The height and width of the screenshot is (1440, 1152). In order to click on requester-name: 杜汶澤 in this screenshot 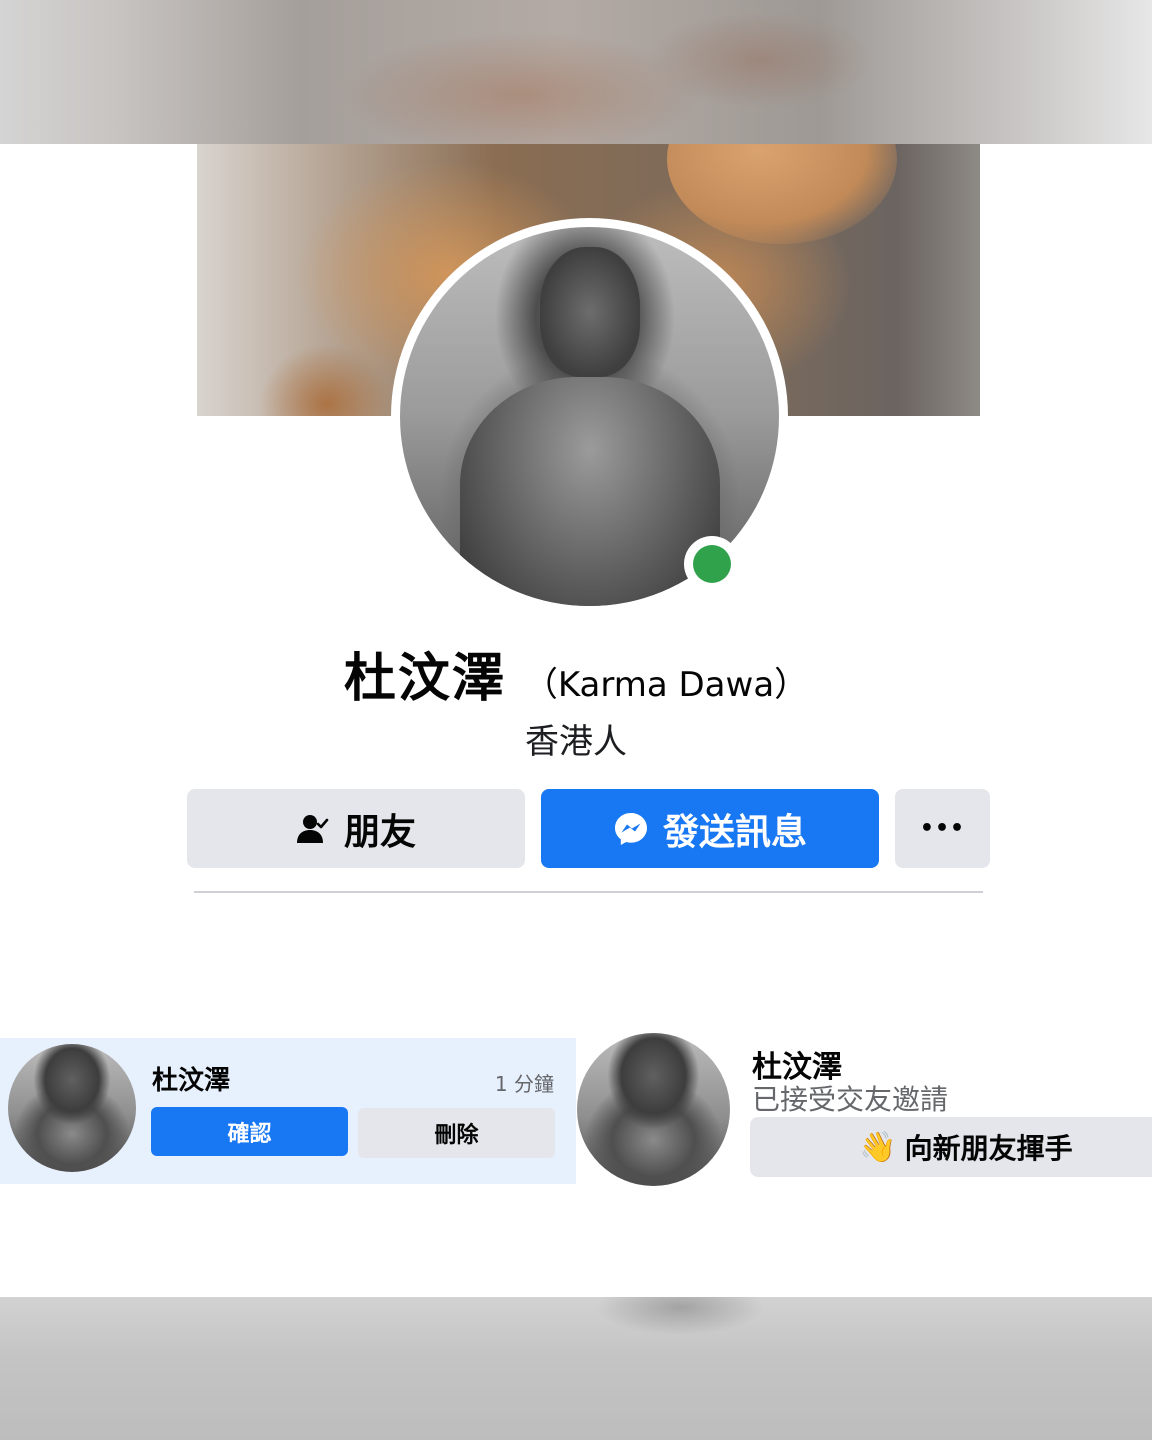, I will do `click(191, 1078)`.